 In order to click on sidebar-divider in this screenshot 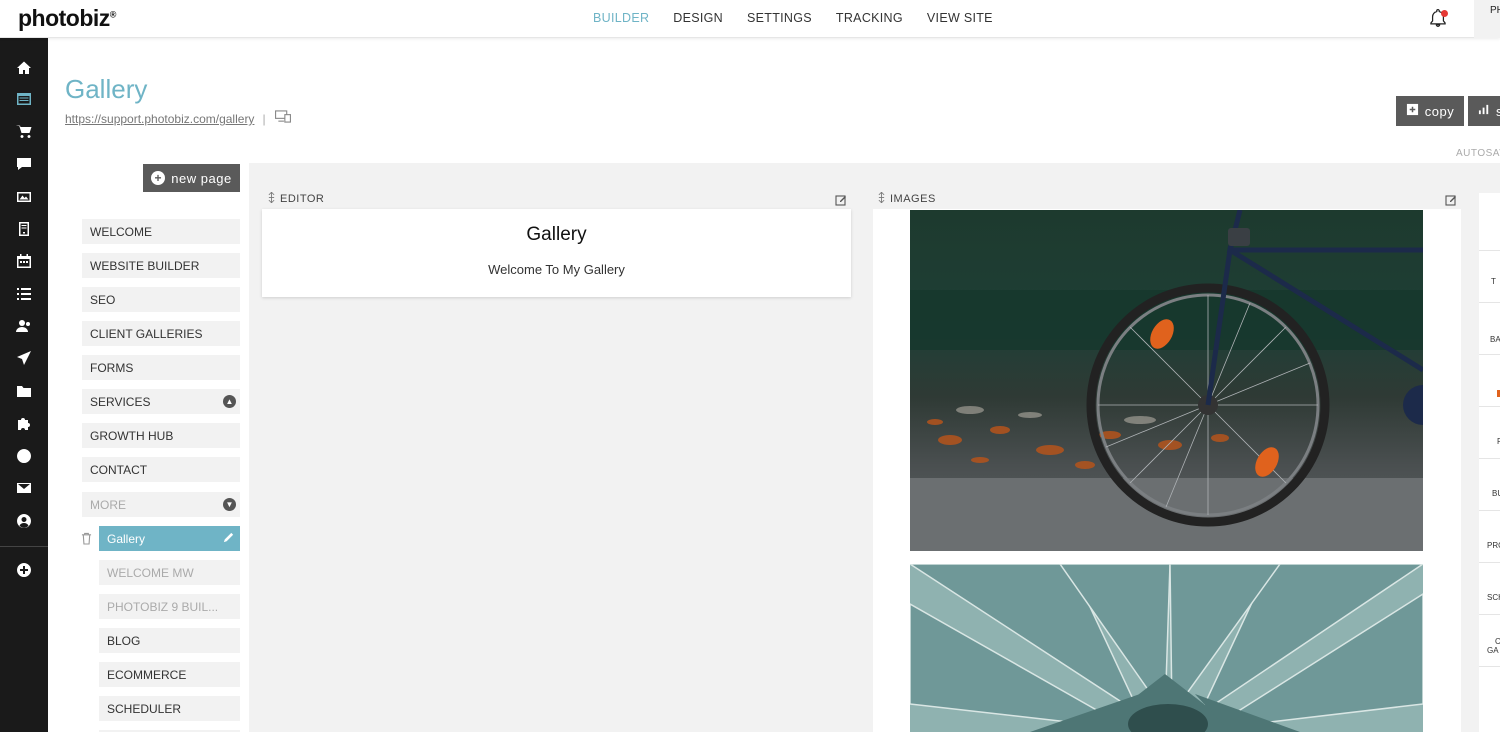, I will do `click(24, 546)`.